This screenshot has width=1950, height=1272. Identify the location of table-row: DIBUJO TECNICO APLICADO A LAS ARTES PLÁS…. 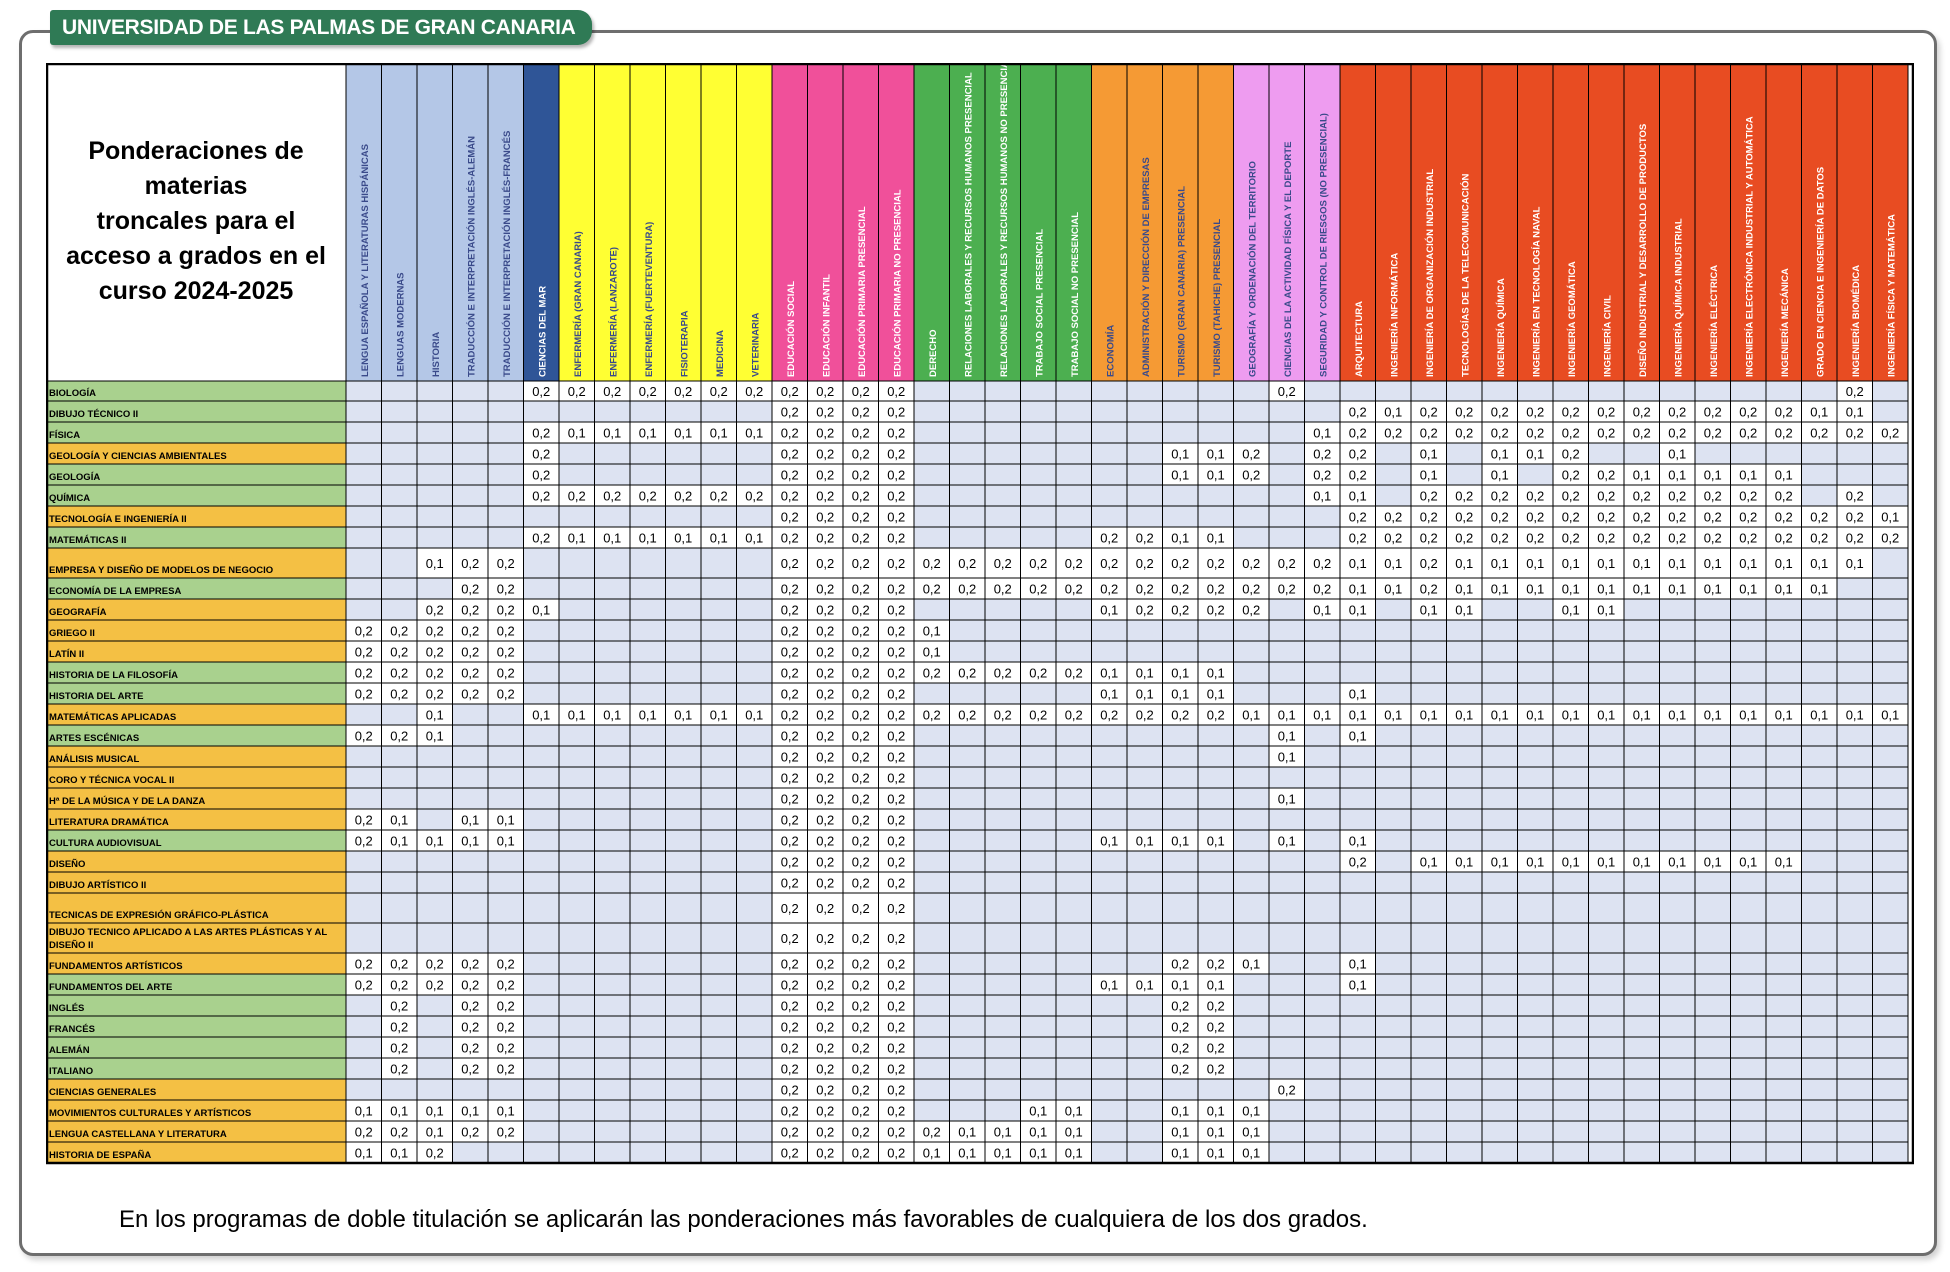
(977, 938).